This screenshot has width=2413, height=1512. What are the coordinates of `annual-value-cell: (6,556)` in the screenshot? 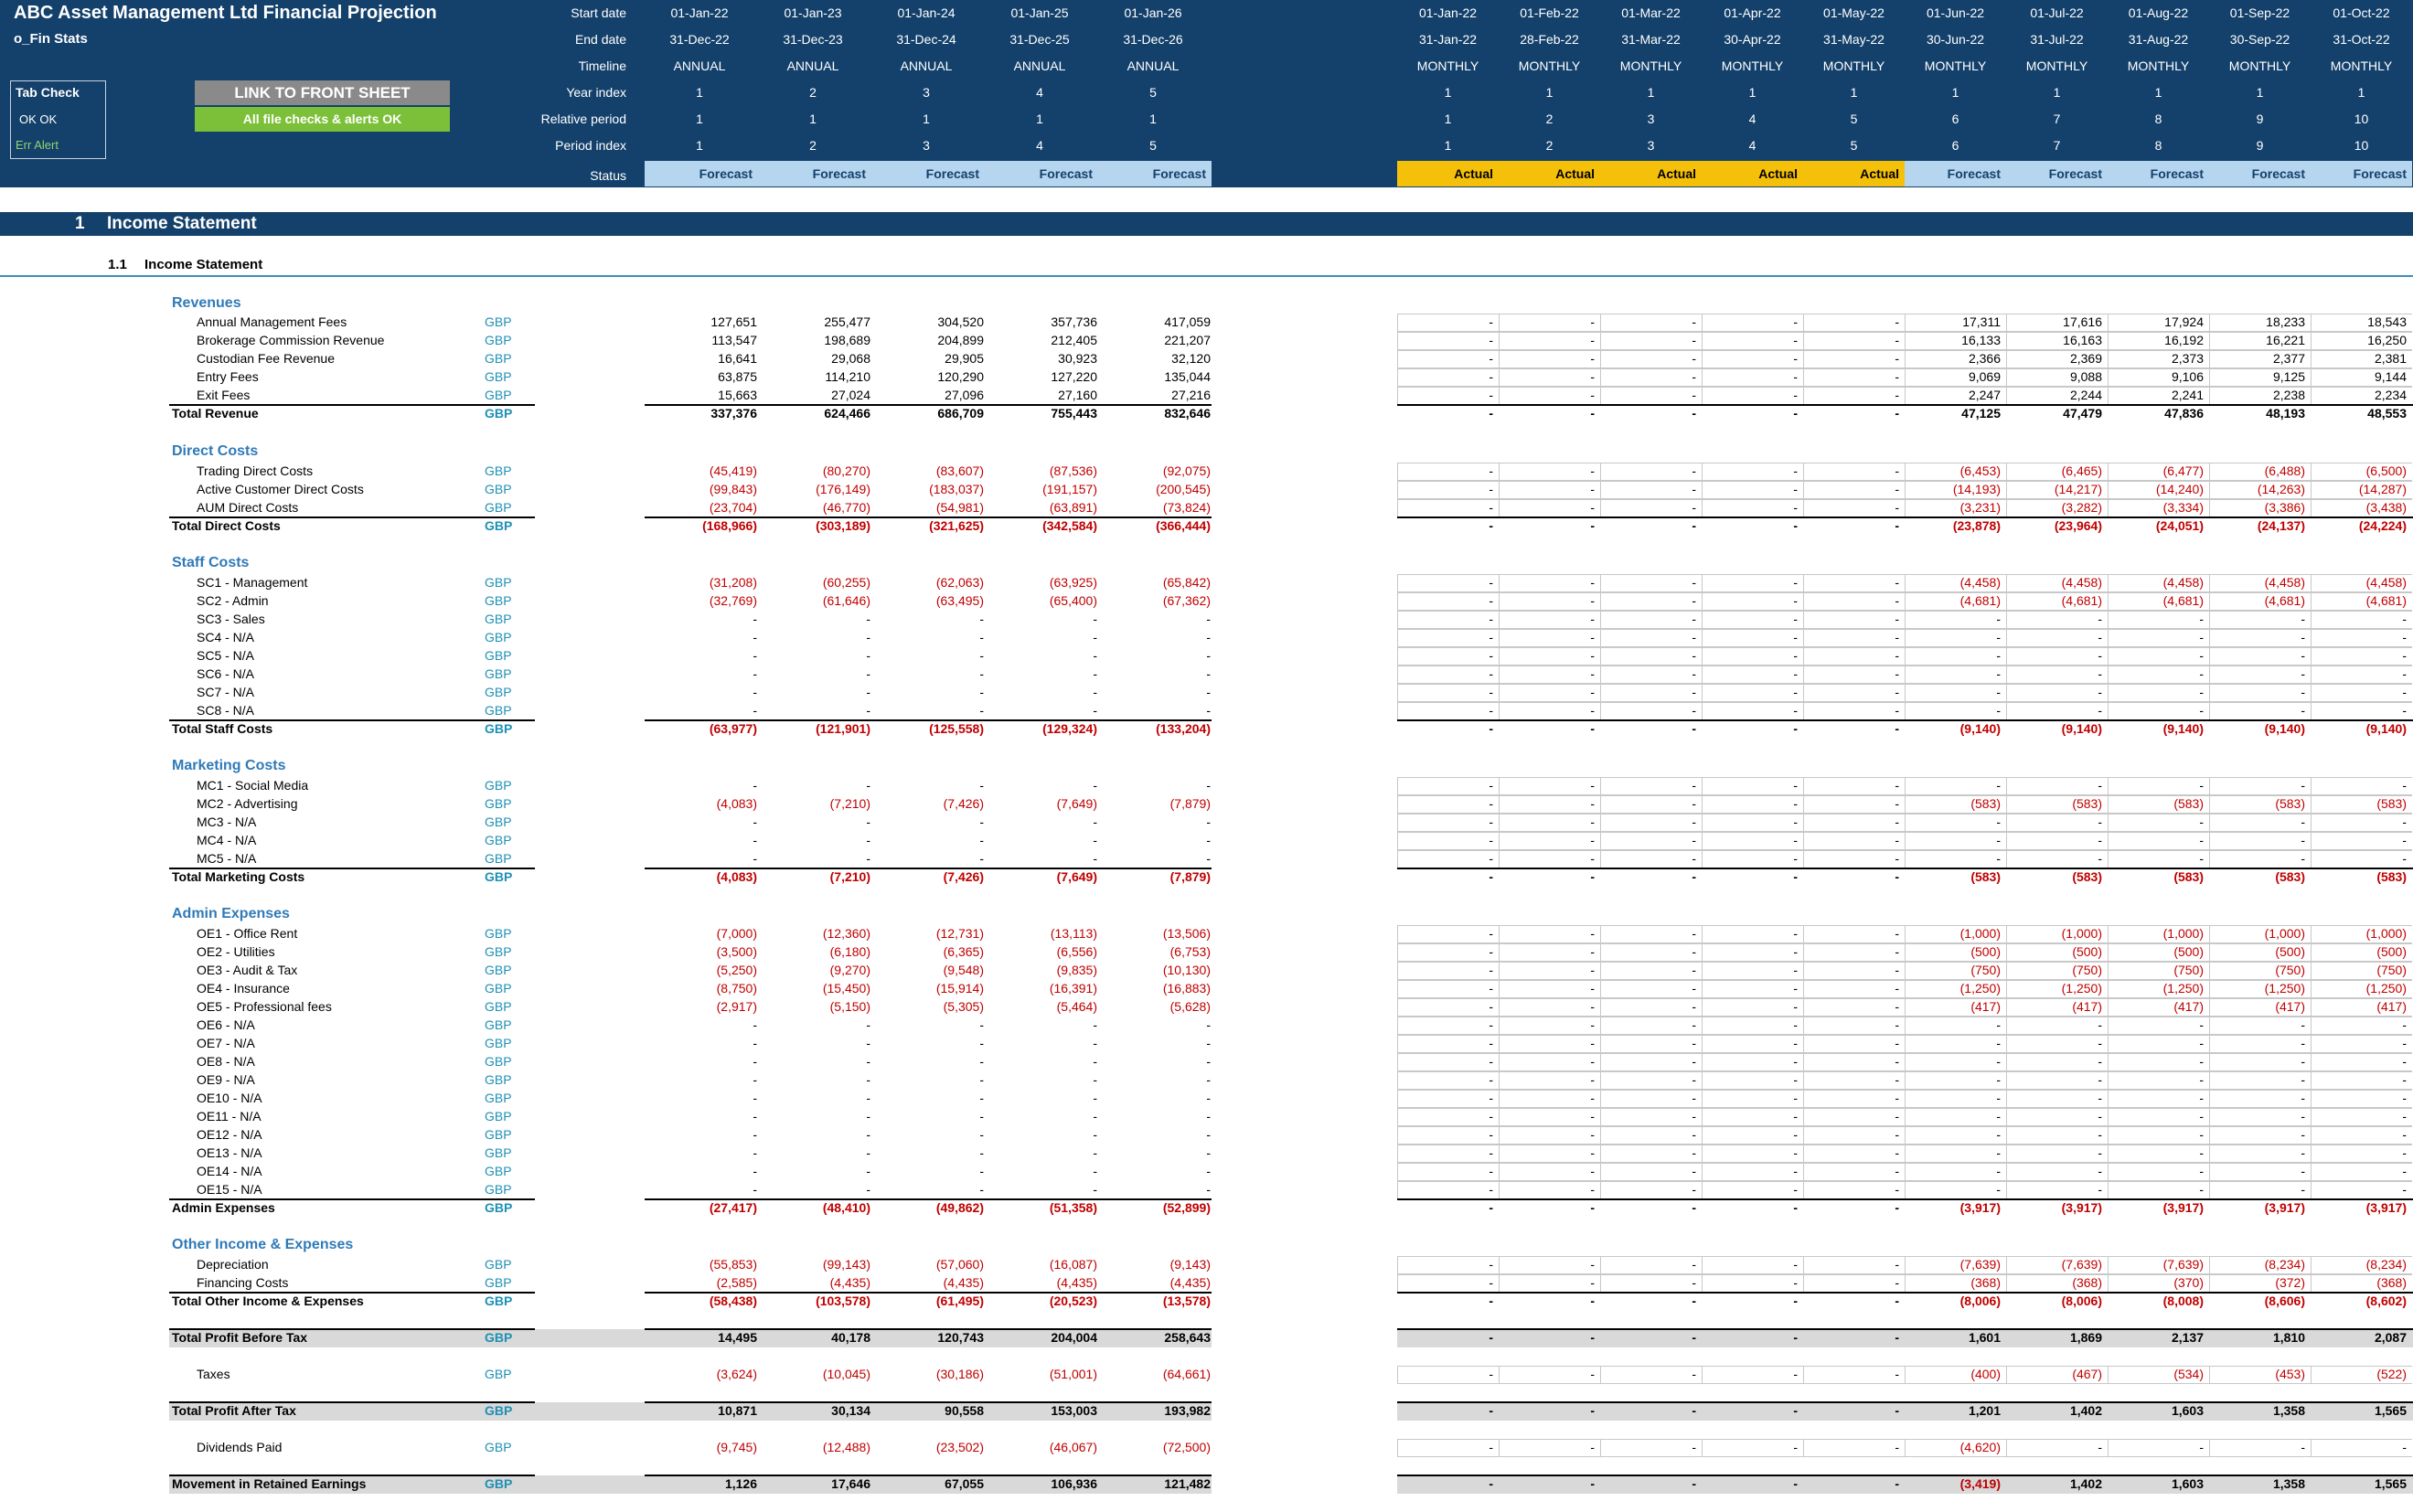 It's located at (1043, 951).